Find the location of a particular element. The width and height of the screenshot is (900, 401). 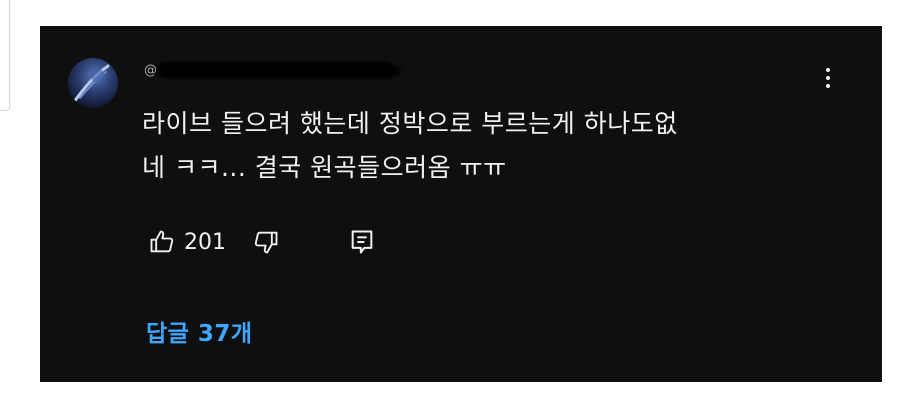

reply-icon is located at coordinates (362, 242).